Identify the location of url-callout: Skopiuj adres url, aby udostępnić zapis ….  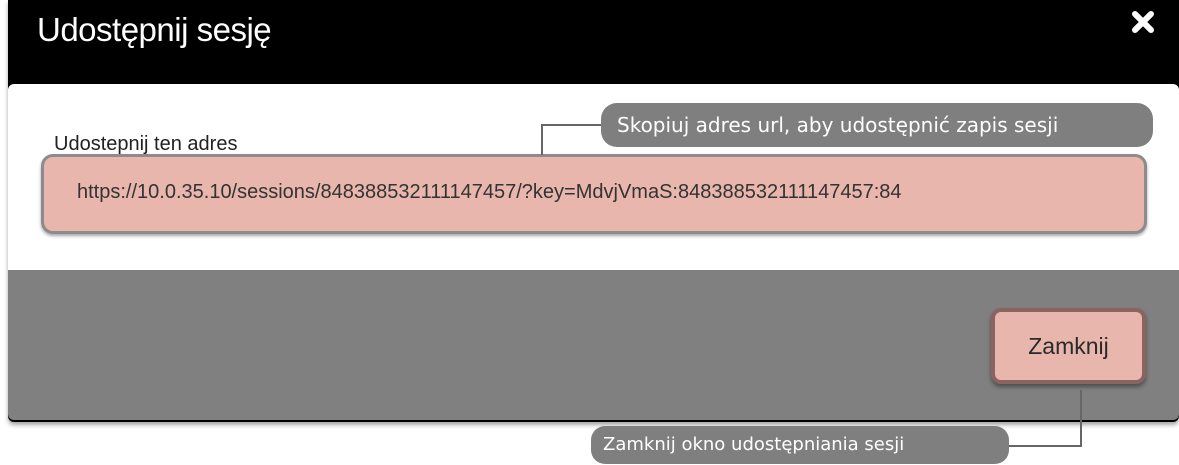
(877, 125).